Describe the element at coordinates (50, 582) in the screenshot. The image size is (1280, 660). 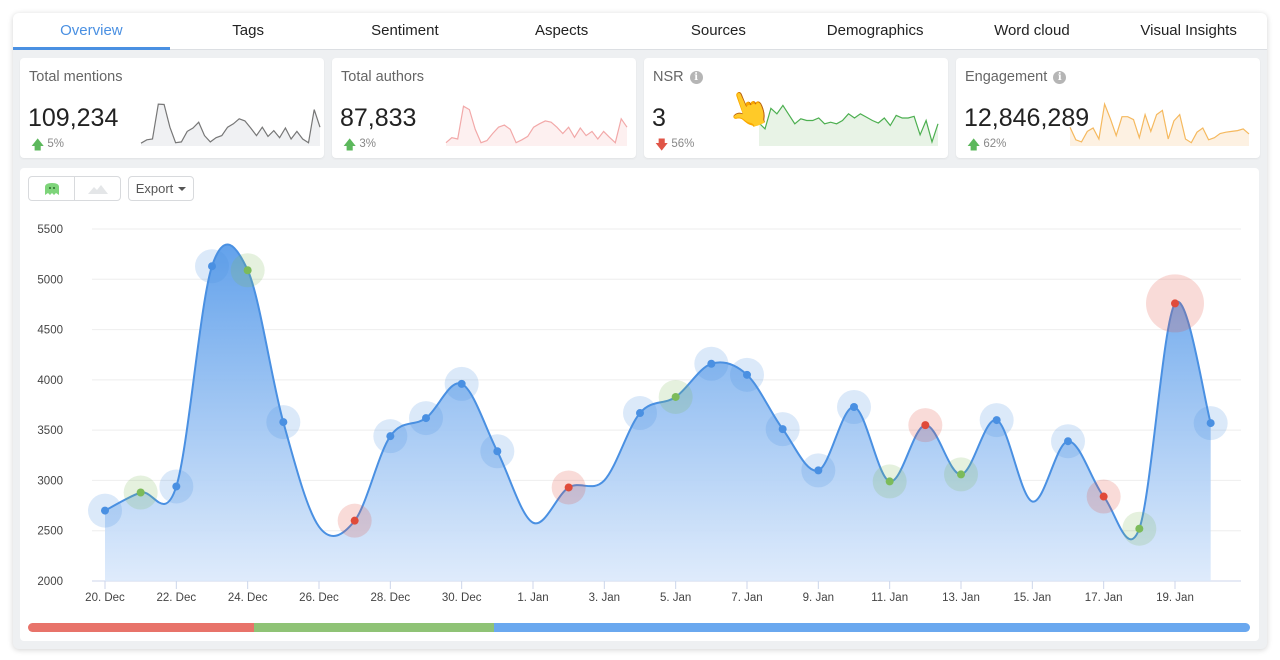
I see `y-tick-label: 2000` at that location.